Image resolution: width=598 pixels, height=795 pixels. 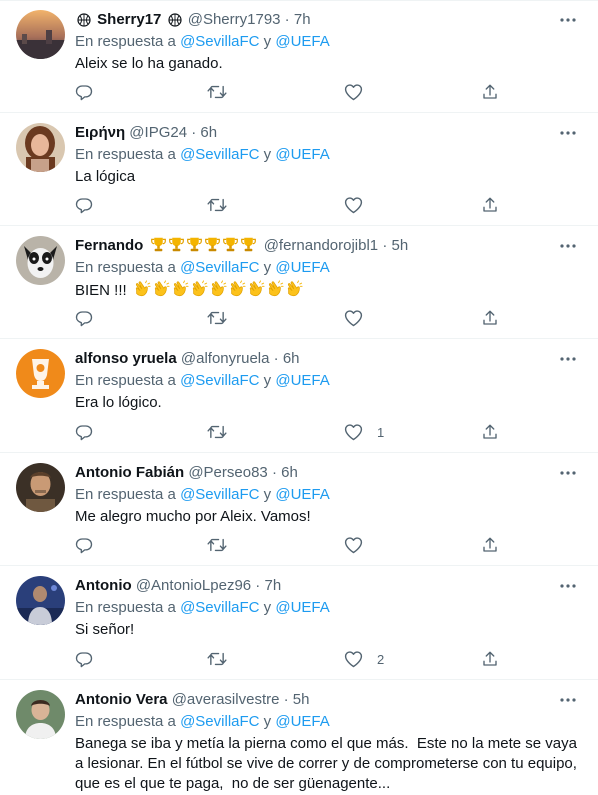 What do you see at coordinates (330, 545) in the screenshot?
I see `tweet-actions` at bounding box center [330, 545].